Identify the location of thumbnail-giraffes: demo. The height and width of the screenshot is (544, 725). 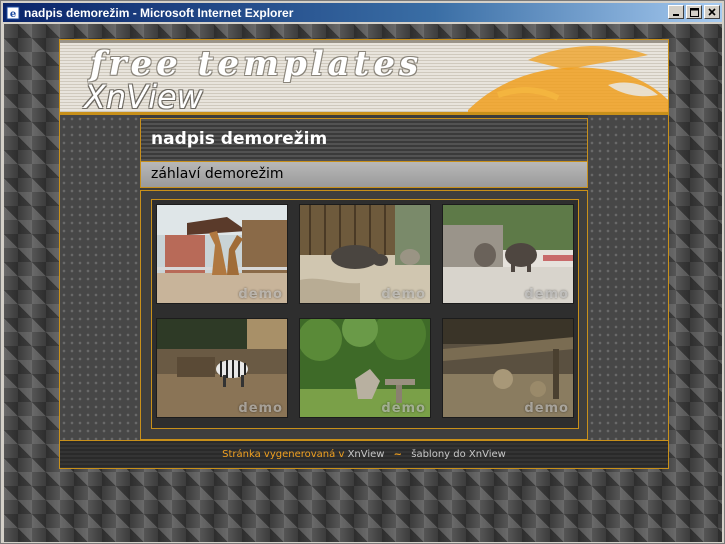
(222, 254).